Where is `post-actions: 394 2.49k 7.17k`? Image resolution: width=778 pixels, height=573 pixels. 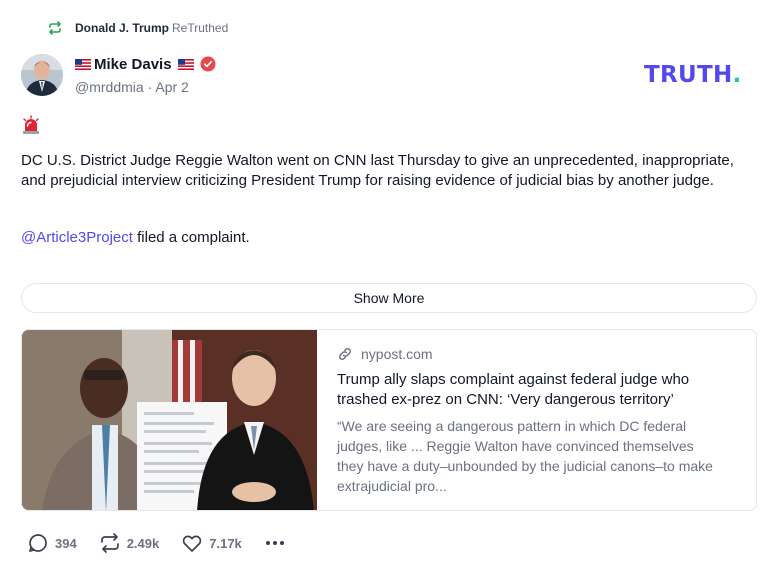 post-actions: 394 2.49k 7.17k is located at coordinates (156, 543).